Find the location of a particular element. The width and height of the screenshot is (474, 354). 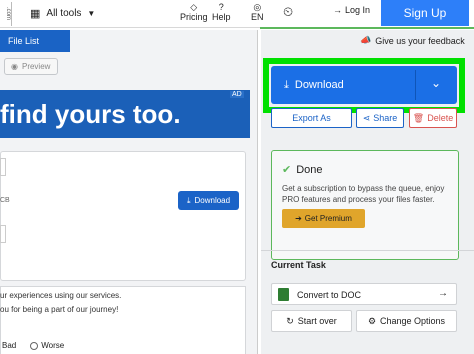

pricing-label: Pricing is located at coordinates (194, 17).